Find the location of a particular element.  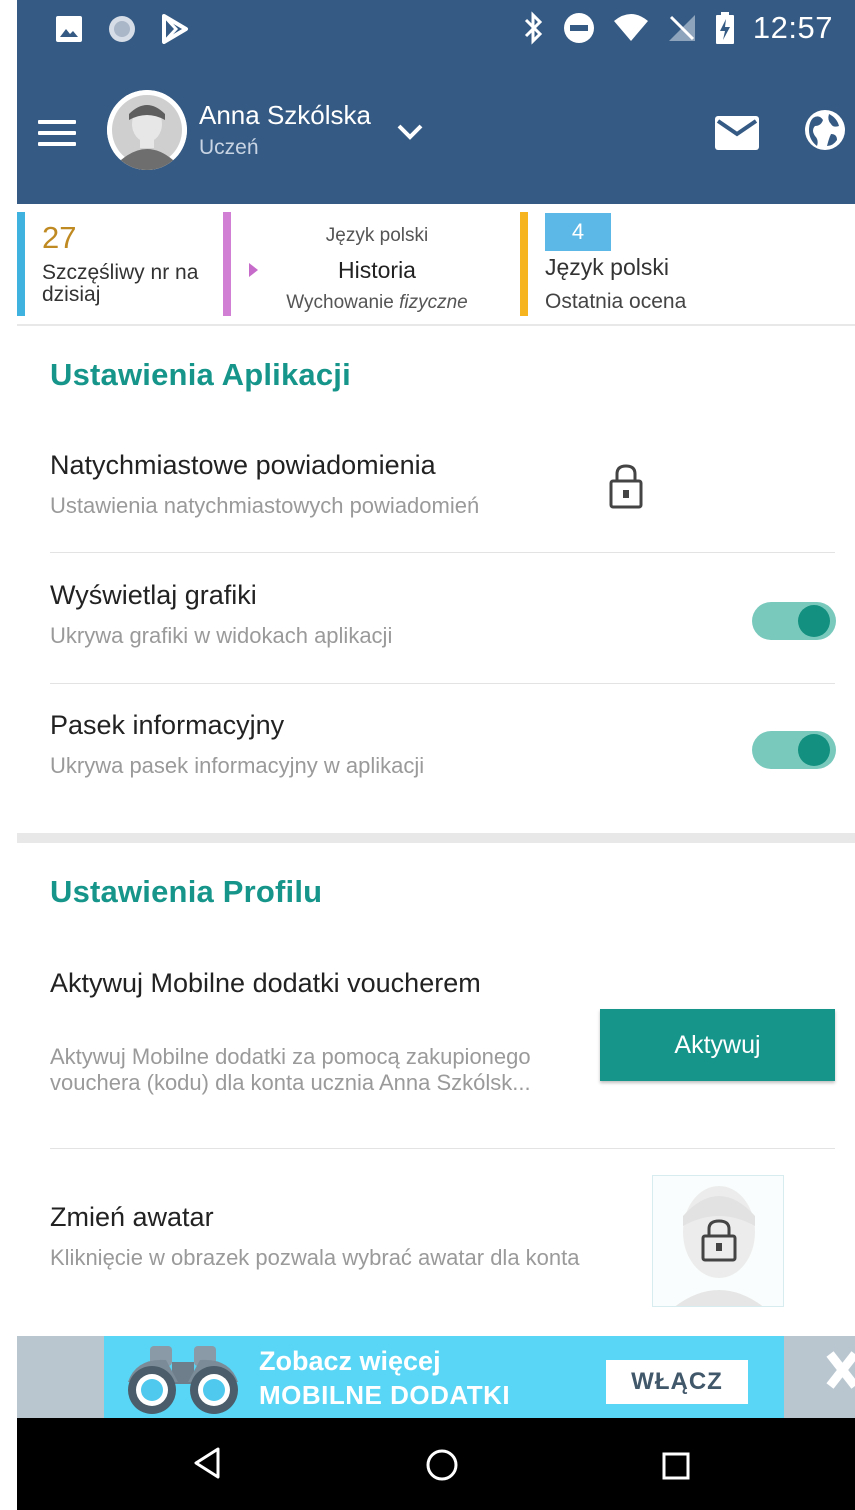

menu-icon is located at coordinates (57, 133).